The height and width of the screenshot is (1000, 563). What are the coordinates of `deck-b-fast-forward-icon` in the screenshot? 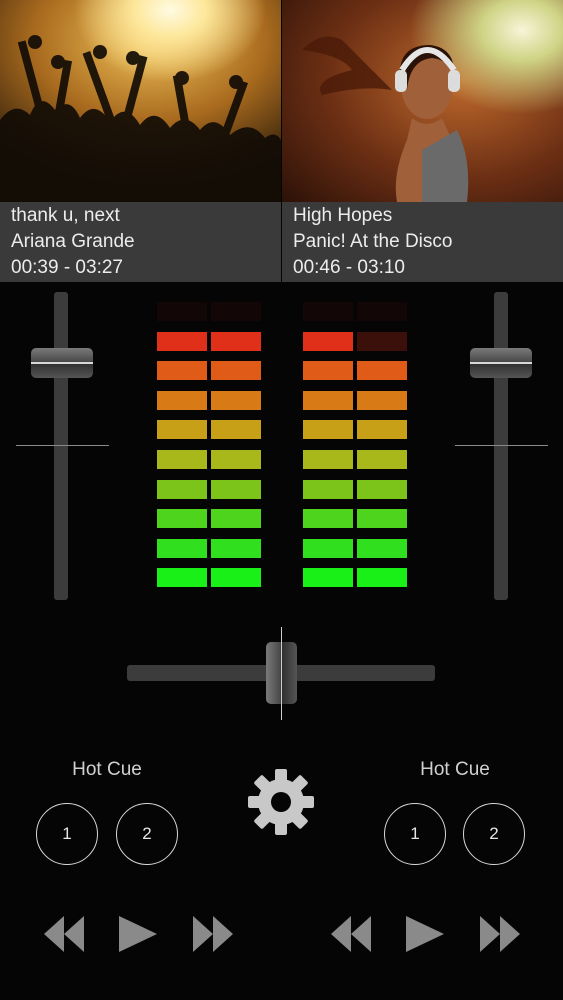 It's located at (500, 934).